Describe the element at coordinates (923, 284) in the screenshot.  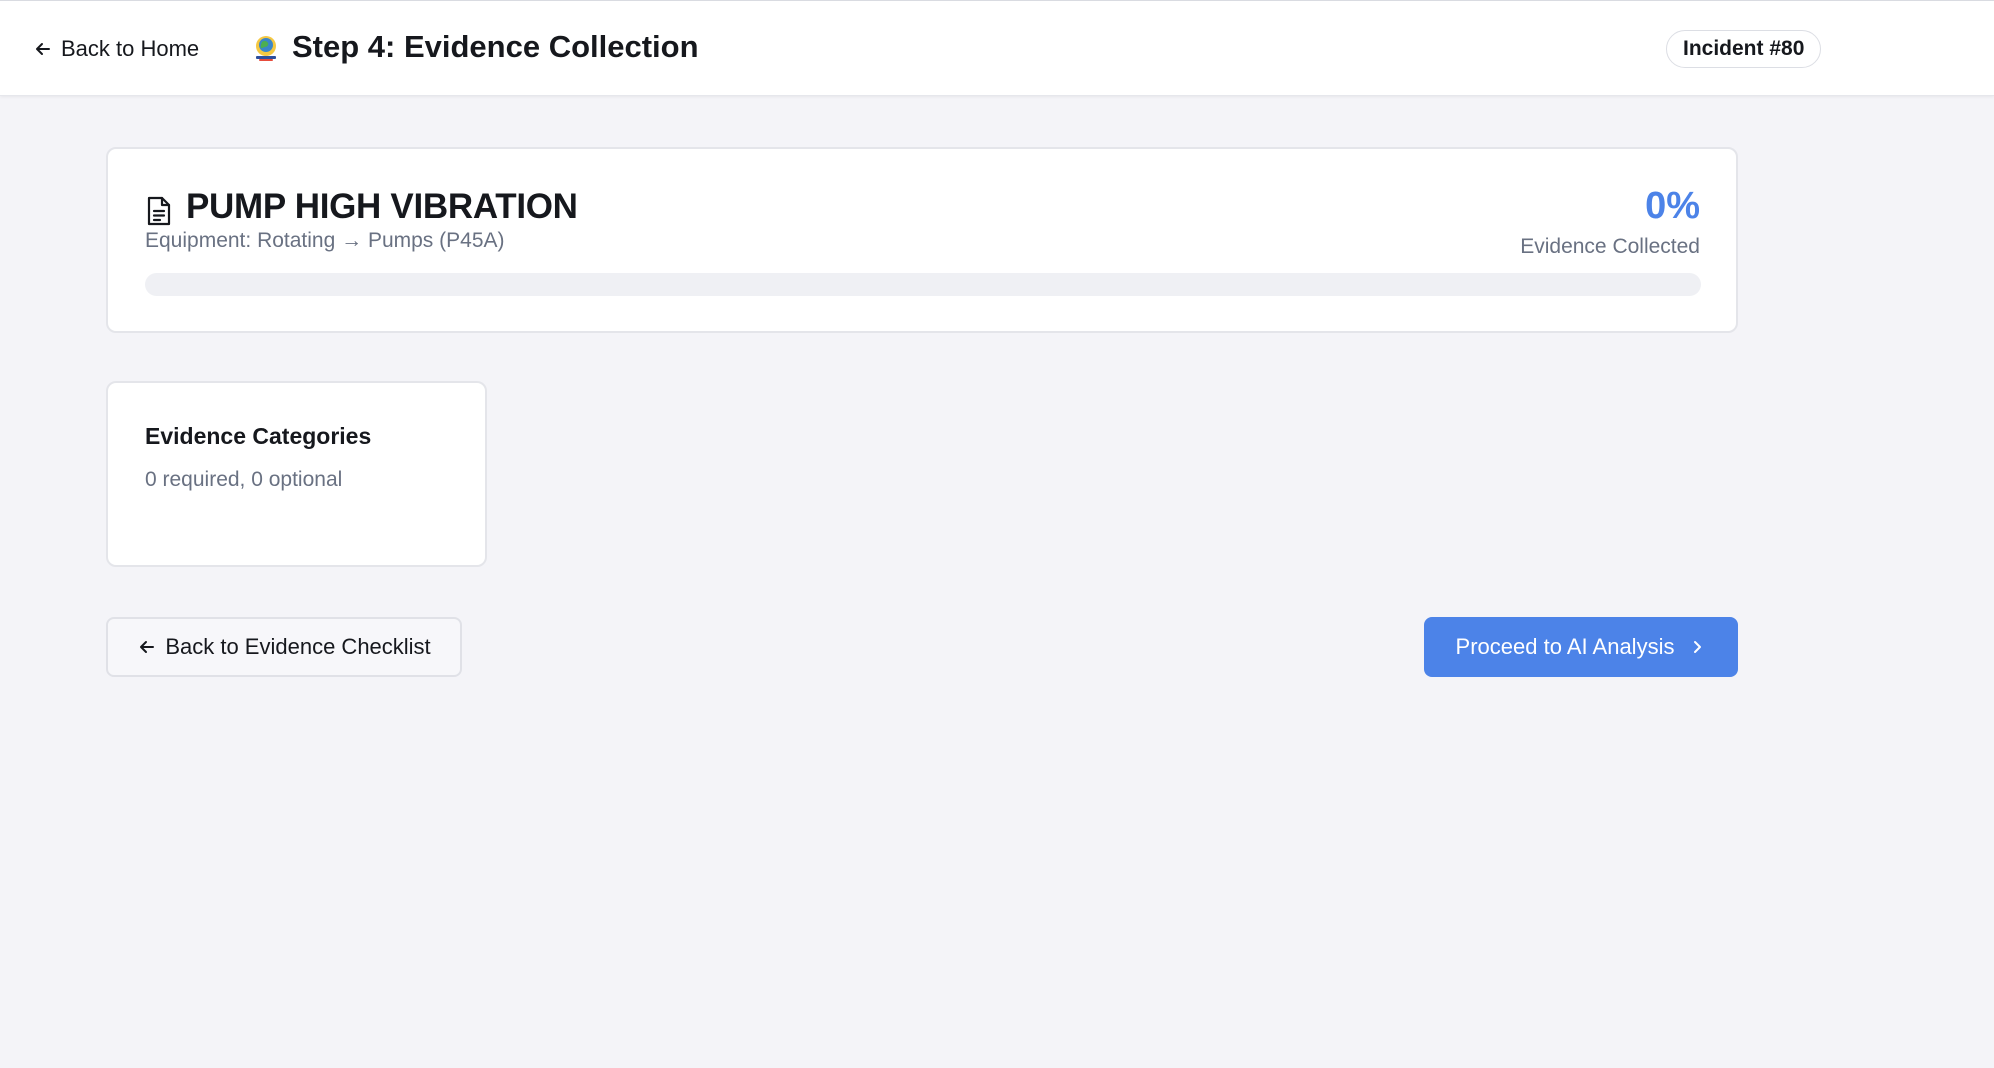
I see `evidence-progress-bar` at that location.